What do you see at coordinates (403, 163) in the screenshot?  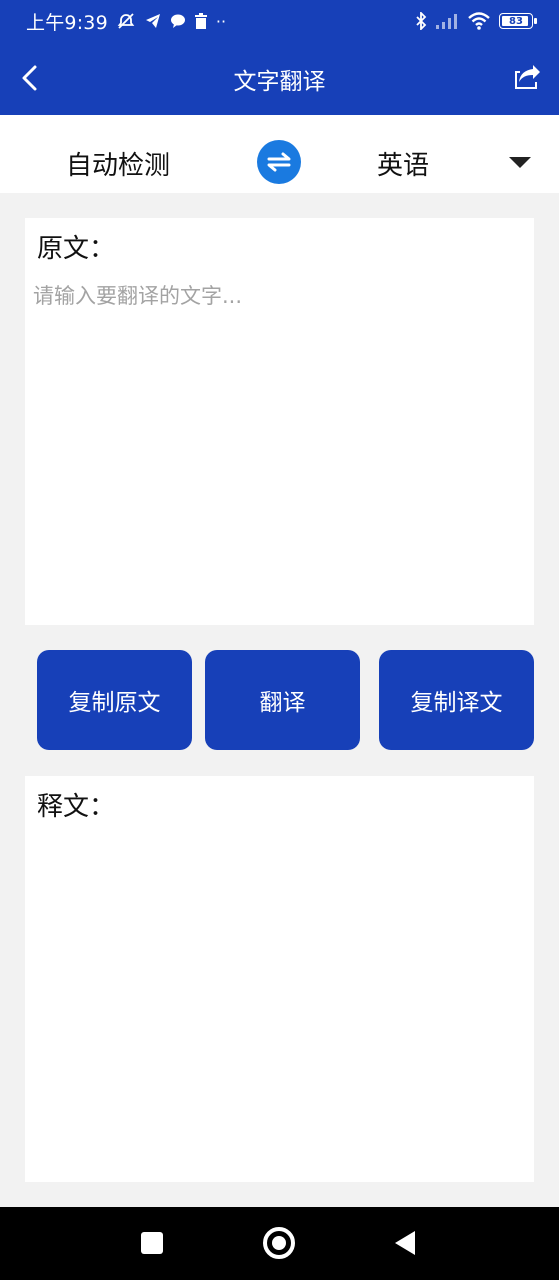 I see `target-language-selector: 英语` at bounding box center [403, 163].